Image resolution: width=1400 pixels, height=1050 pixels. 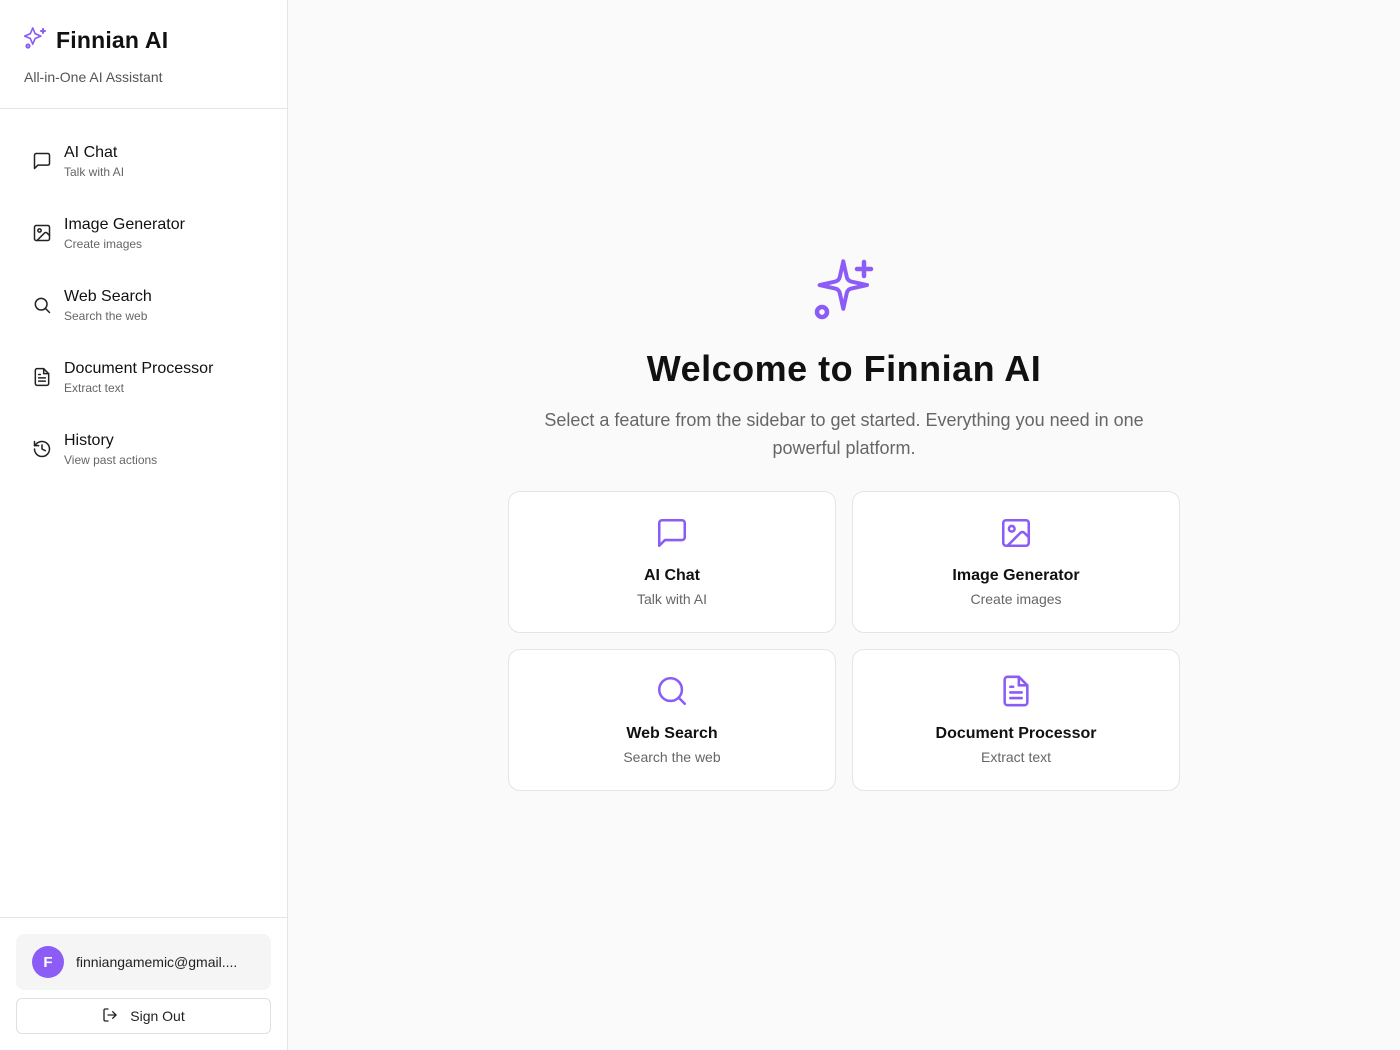 What do you see at coordinates (672, 757) in the screenshot?
I see `feature-card-desc: Search the web` at bounding box center [672, 757].